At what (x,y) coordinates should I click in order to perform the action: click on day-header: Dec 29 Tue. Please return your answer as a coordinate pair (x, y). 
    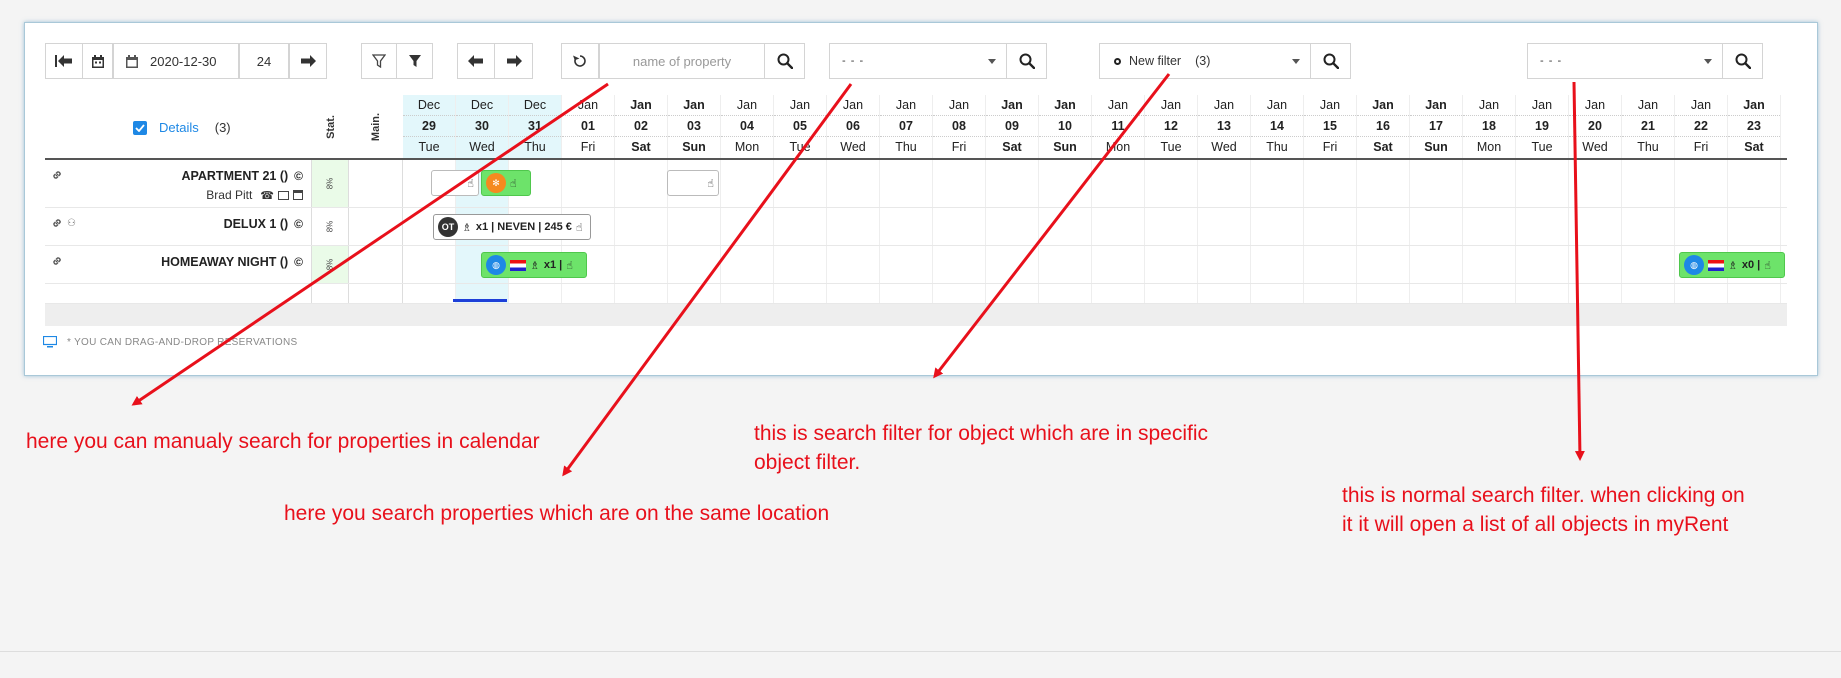
    Looking at the image, I should click on (429, 126).